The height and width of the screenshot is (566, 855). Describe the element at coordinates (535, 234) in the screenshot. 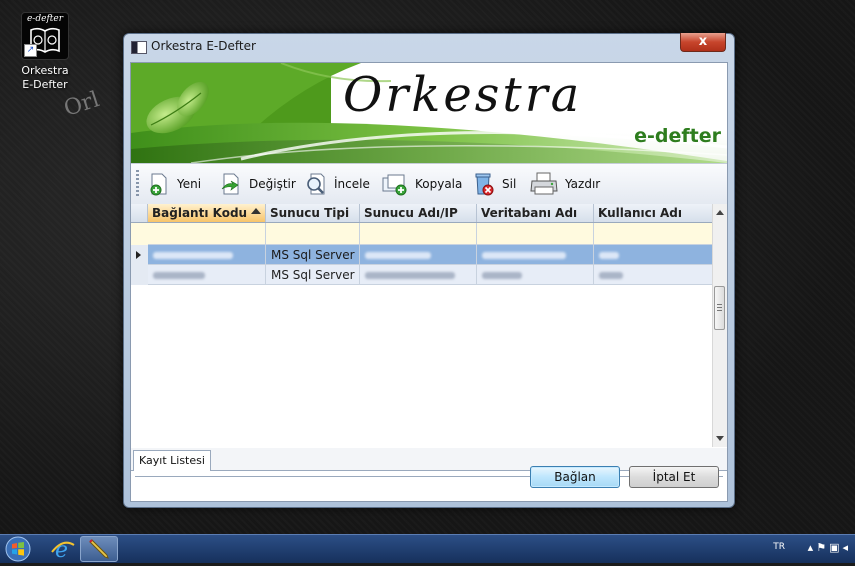

I see `filter-cell-database-name` at that location.